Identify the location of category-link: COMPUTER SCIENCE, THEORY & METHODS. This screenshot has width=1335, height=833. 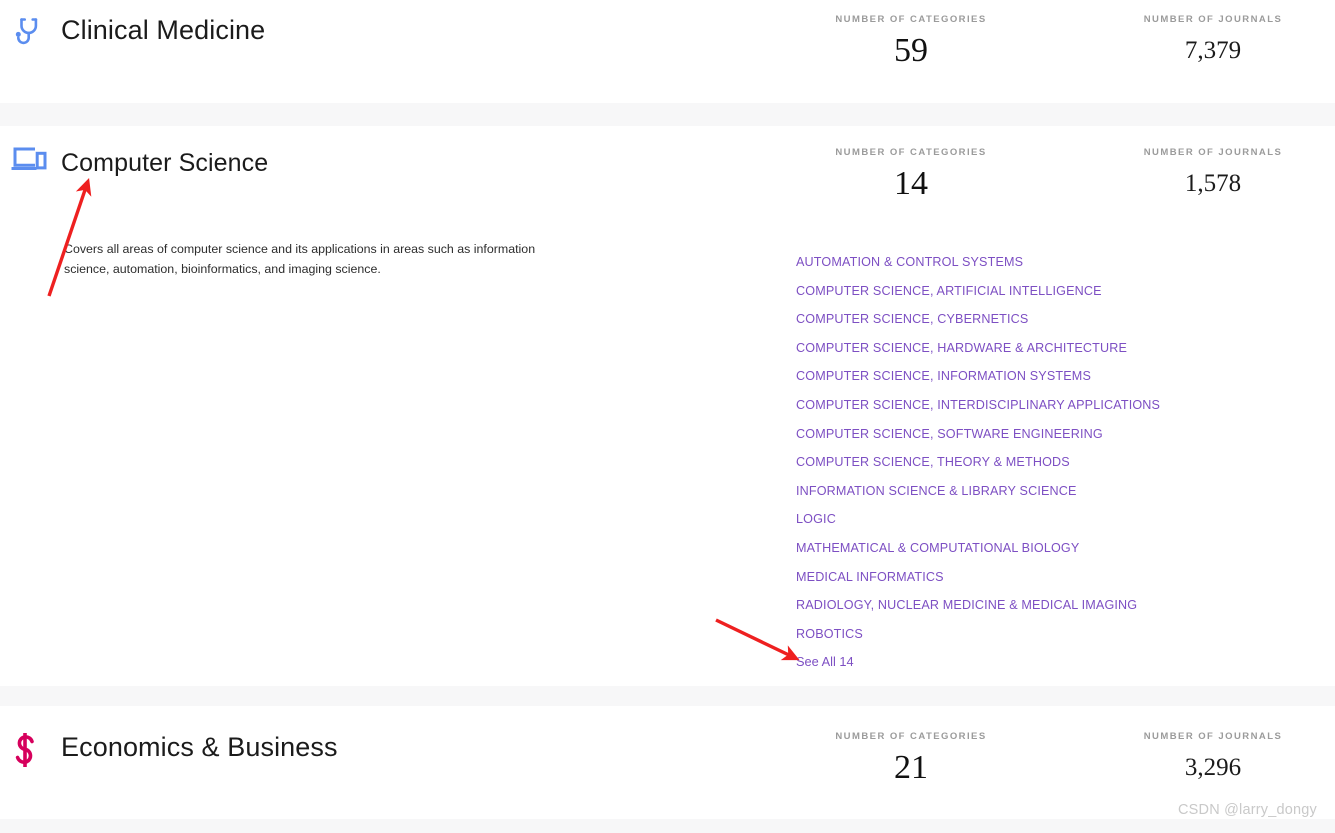
(1026, 462).